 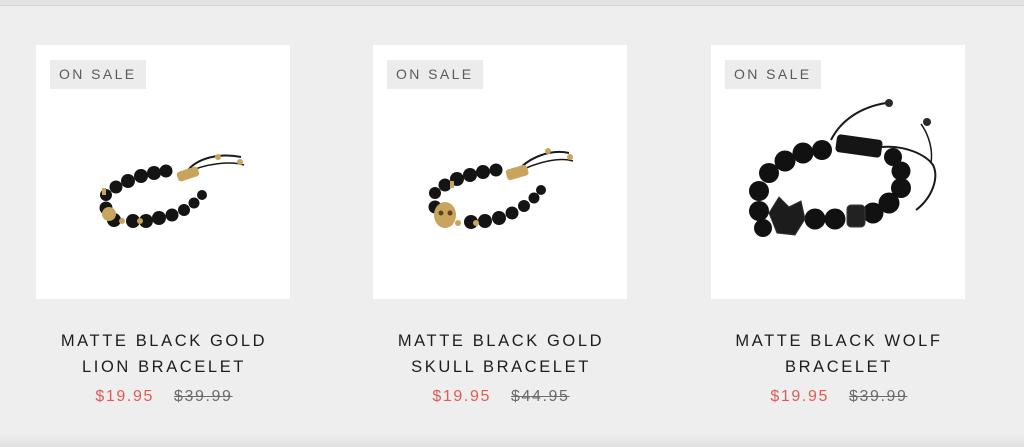 I want to click on product-image-lion-bracelet: ON SALE, so click(x=163, y=172).